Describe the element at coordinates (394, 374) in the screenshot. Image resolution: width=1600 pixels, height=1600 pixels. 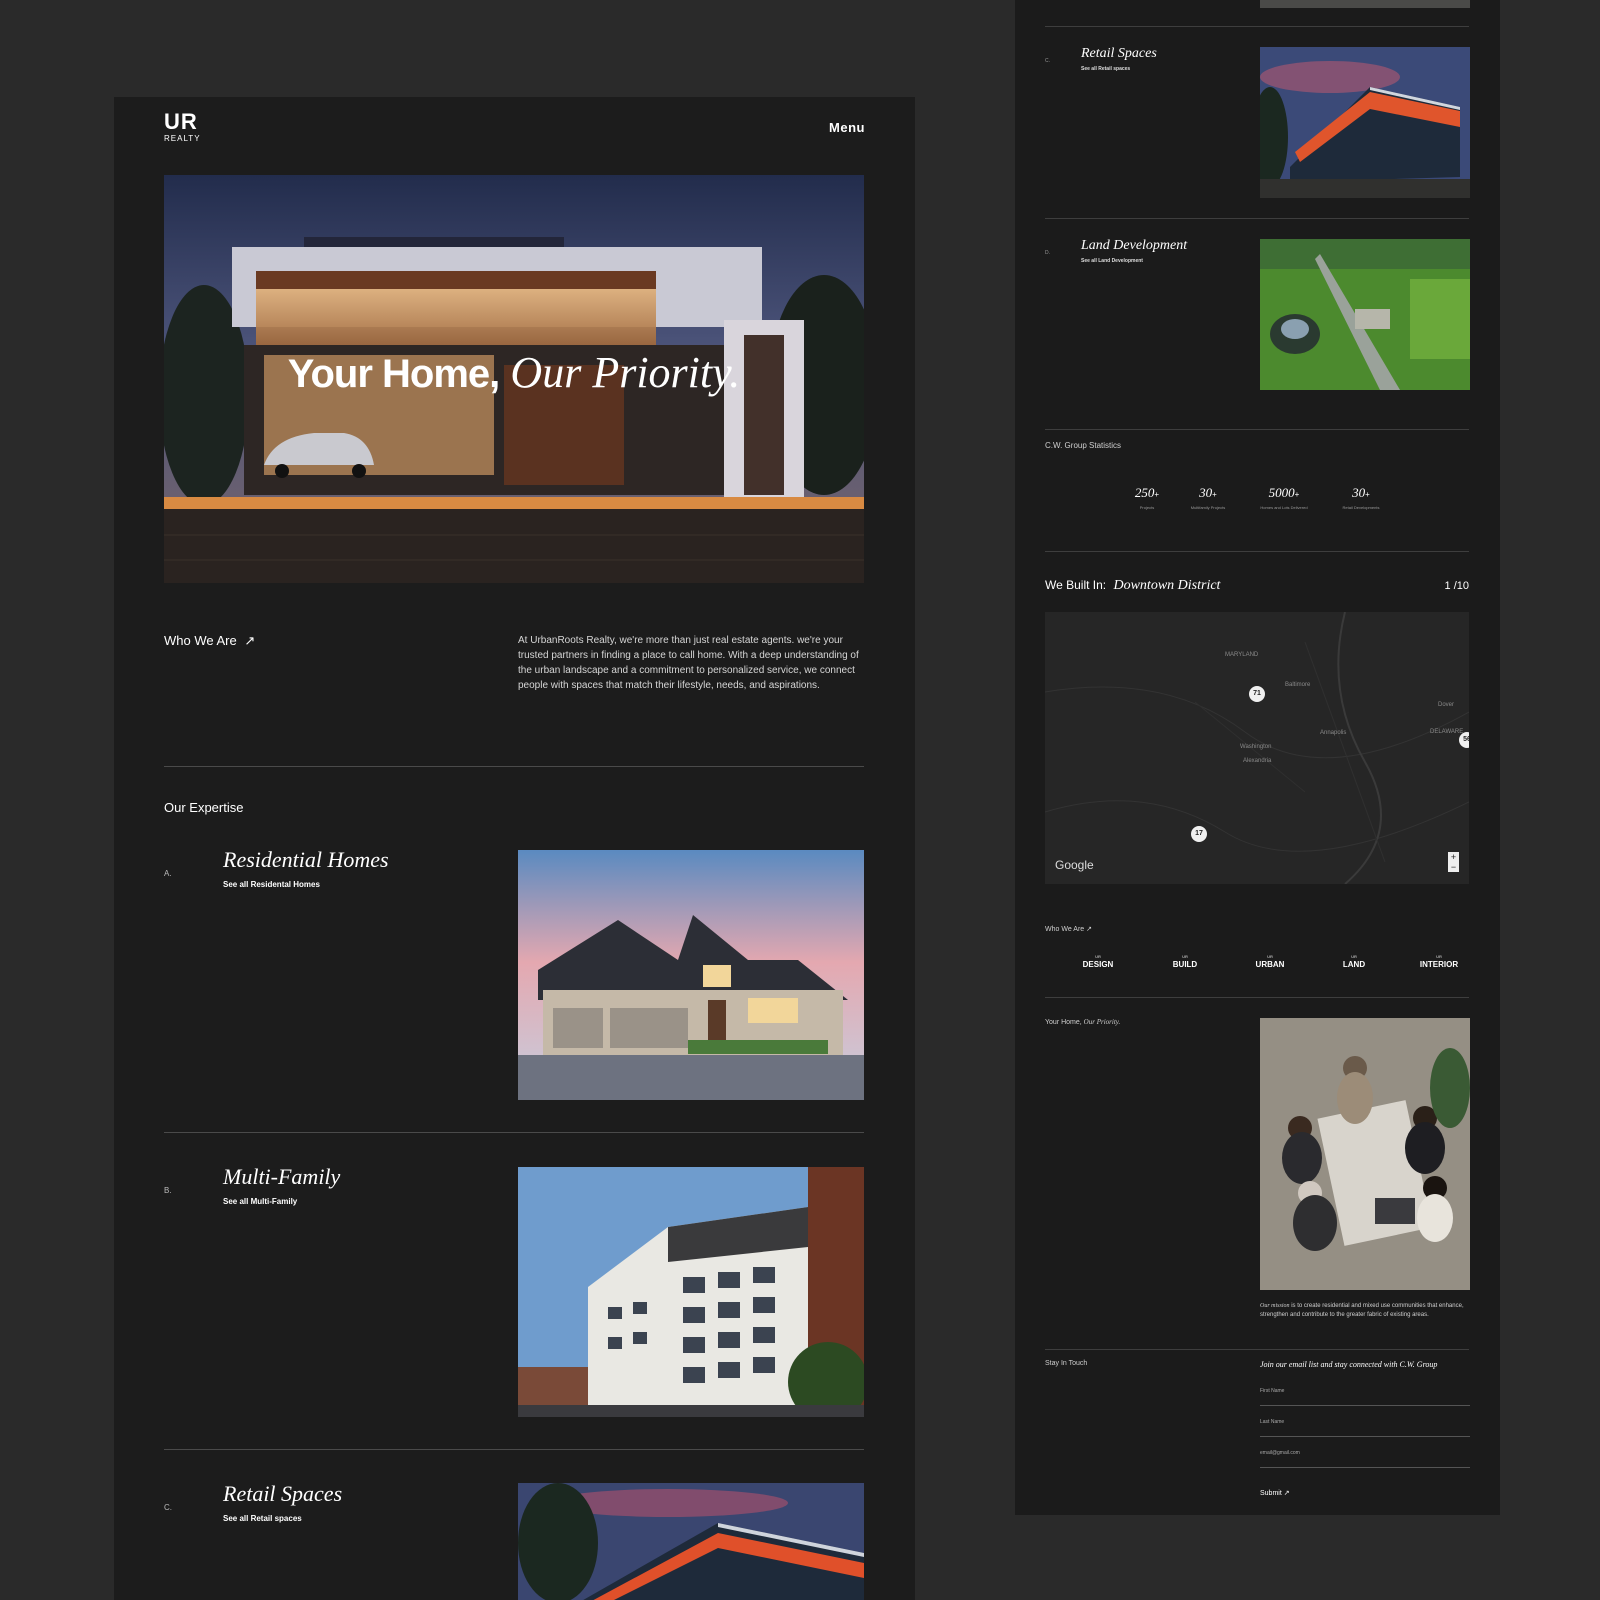
I see `hero-title-sans: Your Home,` at that location.